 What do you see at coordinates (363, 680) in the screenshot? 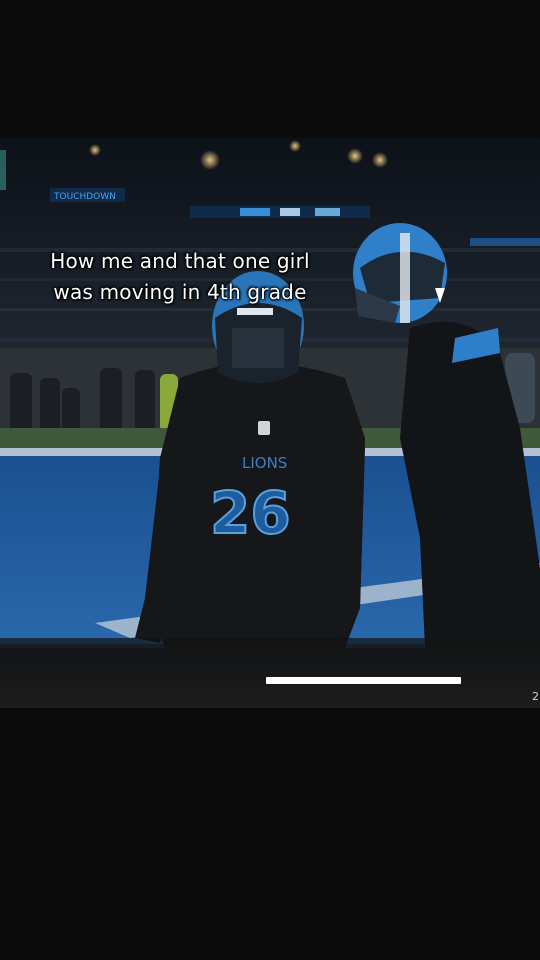
I see `video-progress-bar` at bounding box center [363, 680].